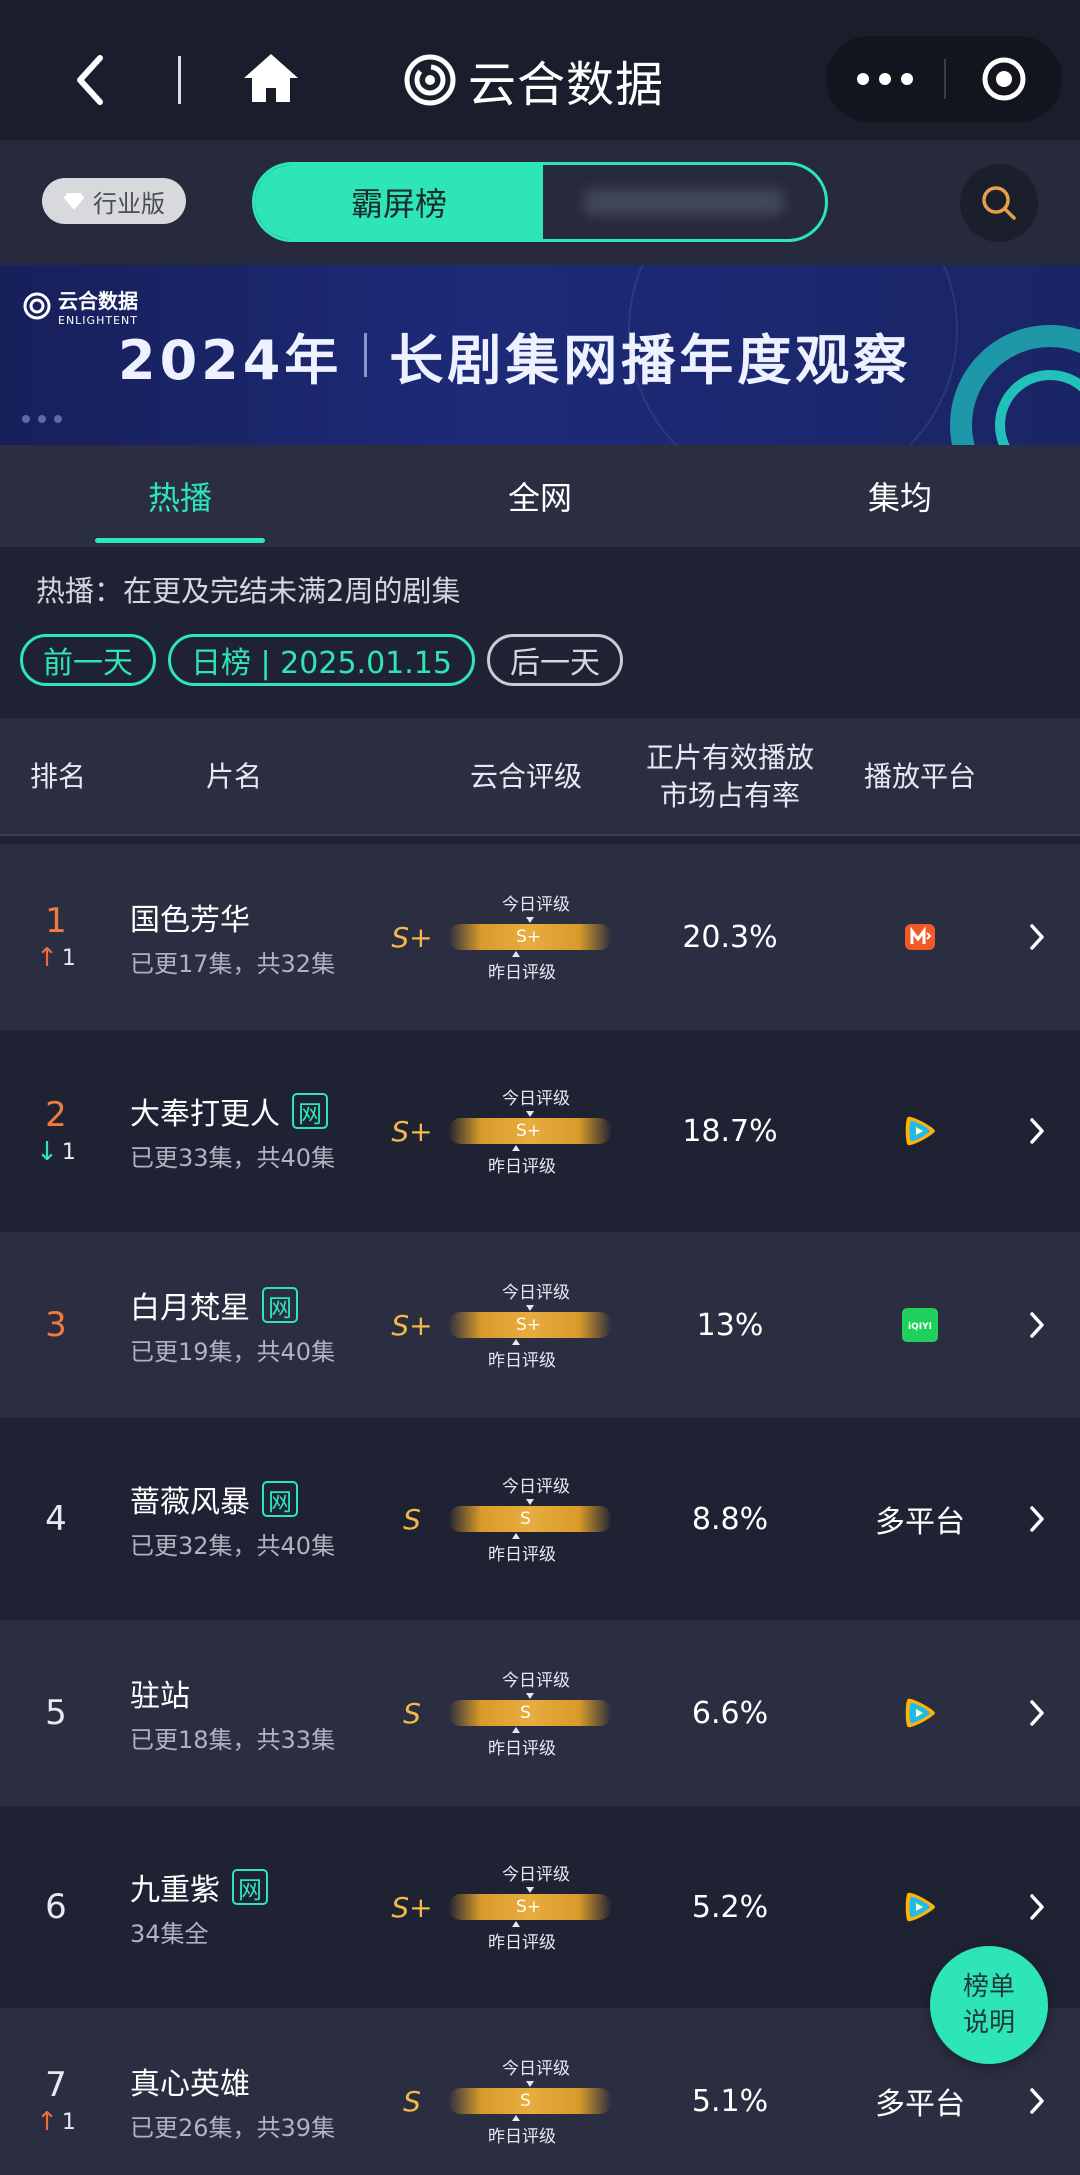 Image resolution: width=1080 pixels, height=2175 pixels. What do you see at coordinates (47, 1152) in the screenshot?
I see `arrow-down-icon: ↓` at bounding box center [47, 1152].